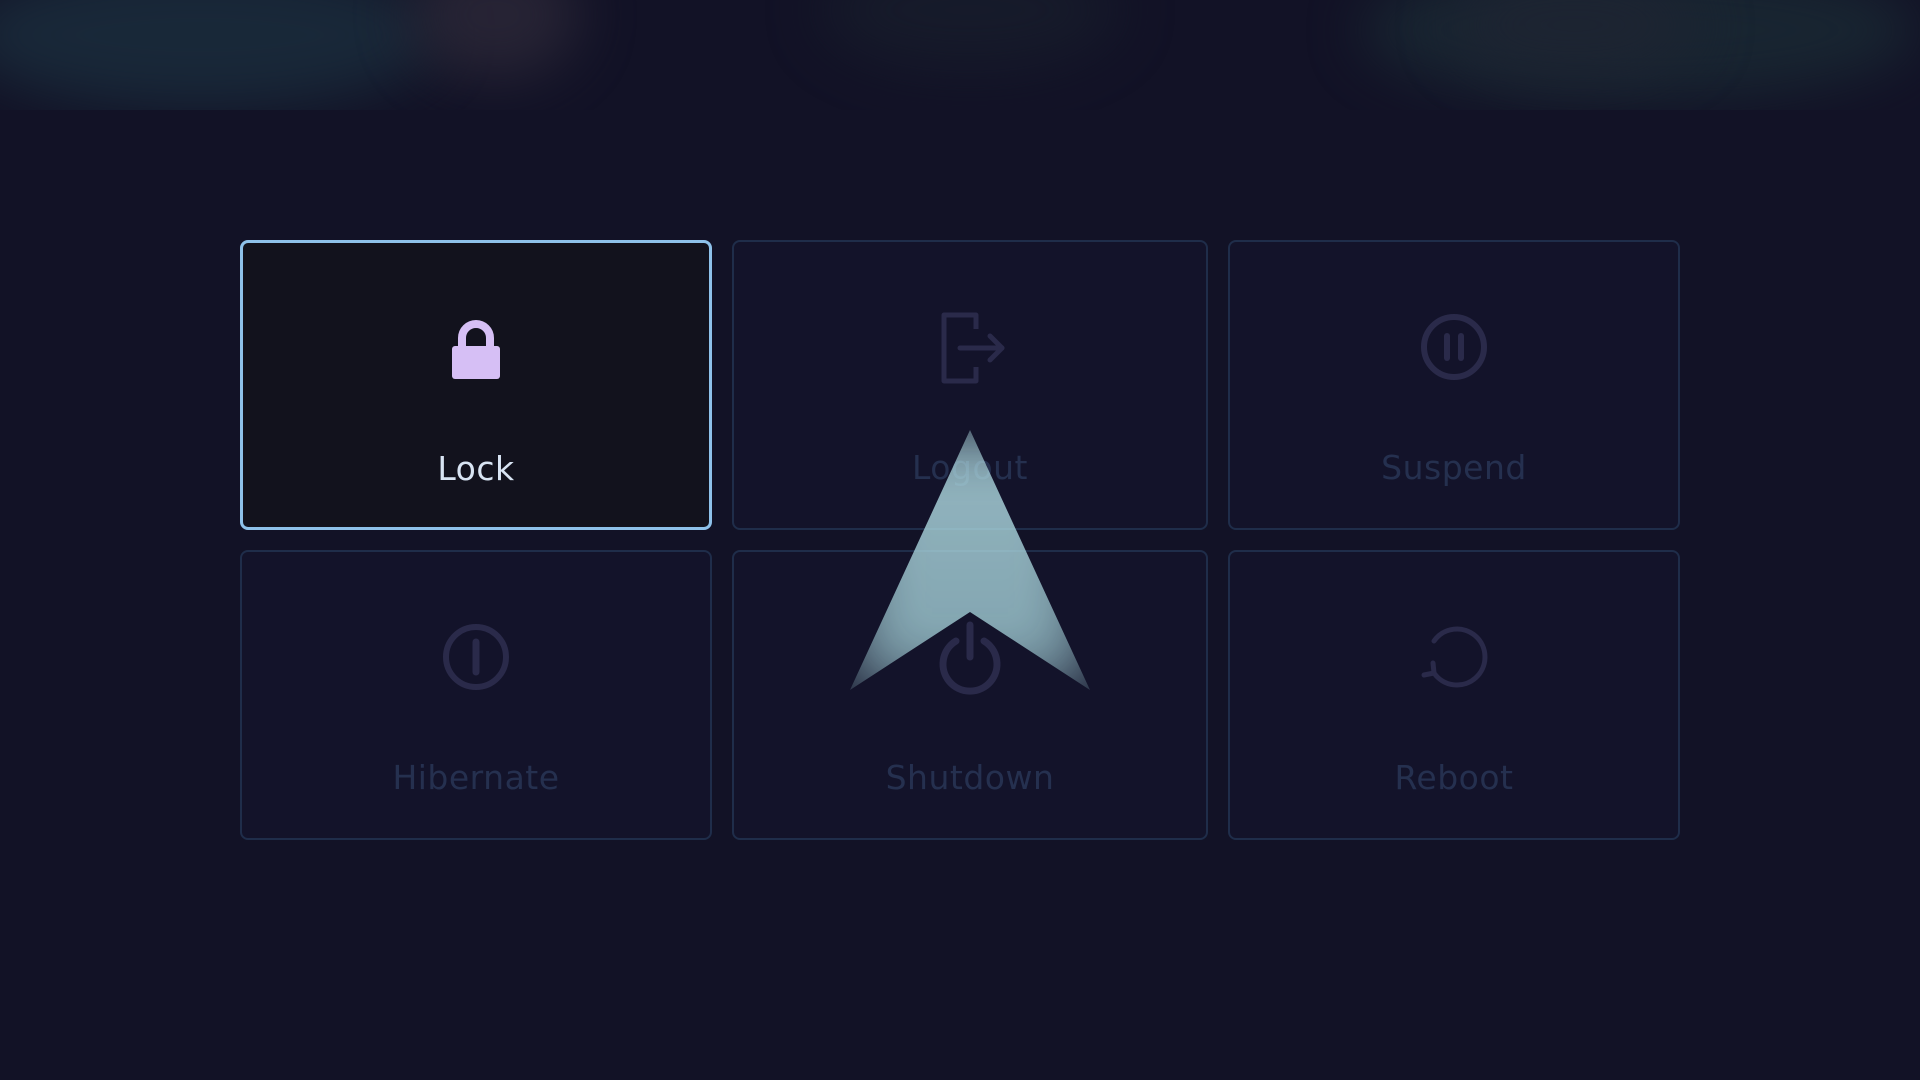  Describe the element at coordinates (970, 385) in the screenshot. I see `logout-button: Logout` at that location.